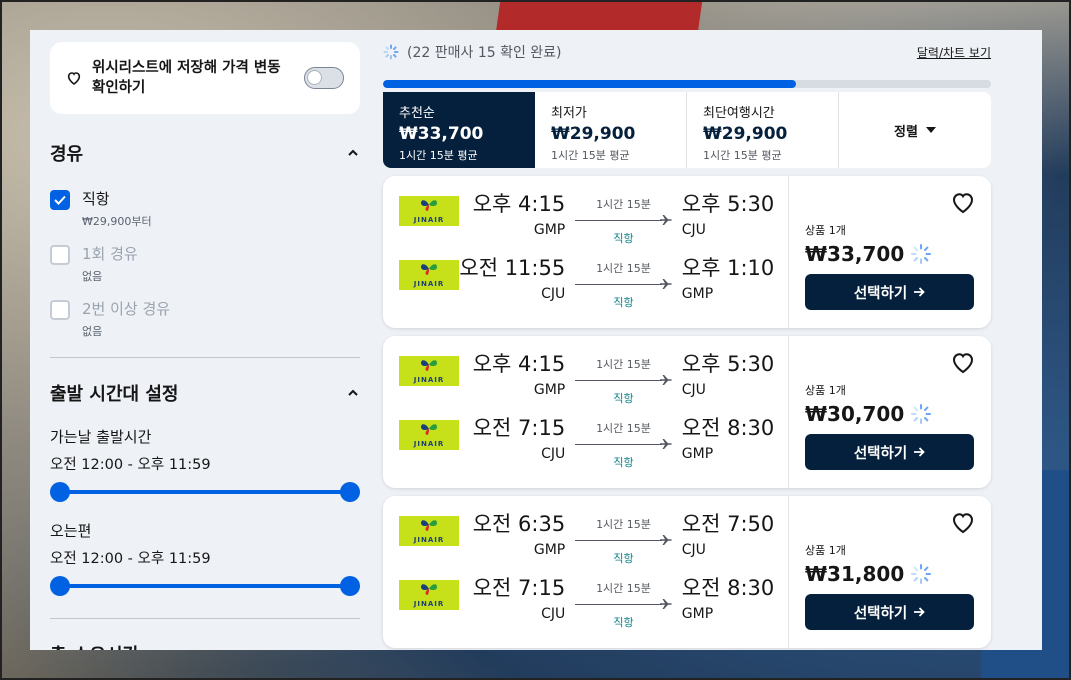 This screenshot has height=680, width=1071. I want to click on price-panel: 상품 1개 ₩30,700 선택하기, so click(890, 412).